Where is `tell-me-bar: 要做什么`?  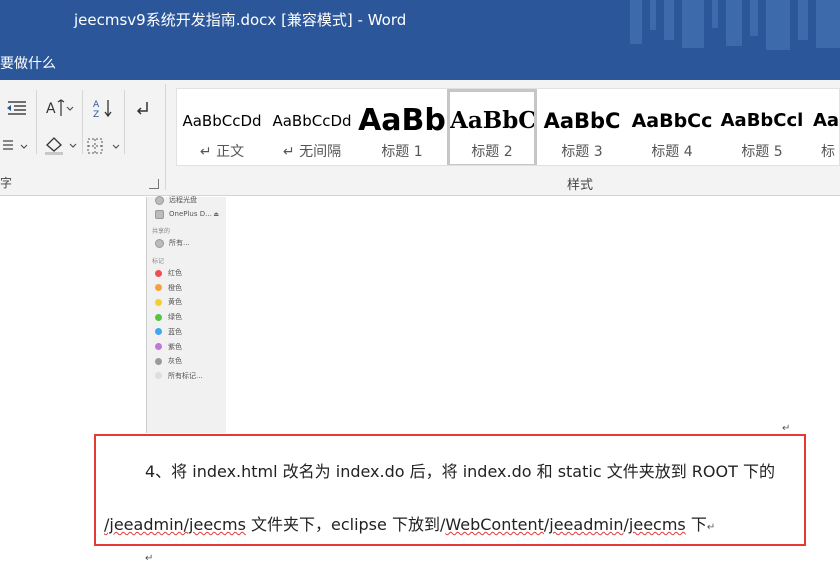 tell-me-bar: 要做什么 is located at coordinates (420, 65).